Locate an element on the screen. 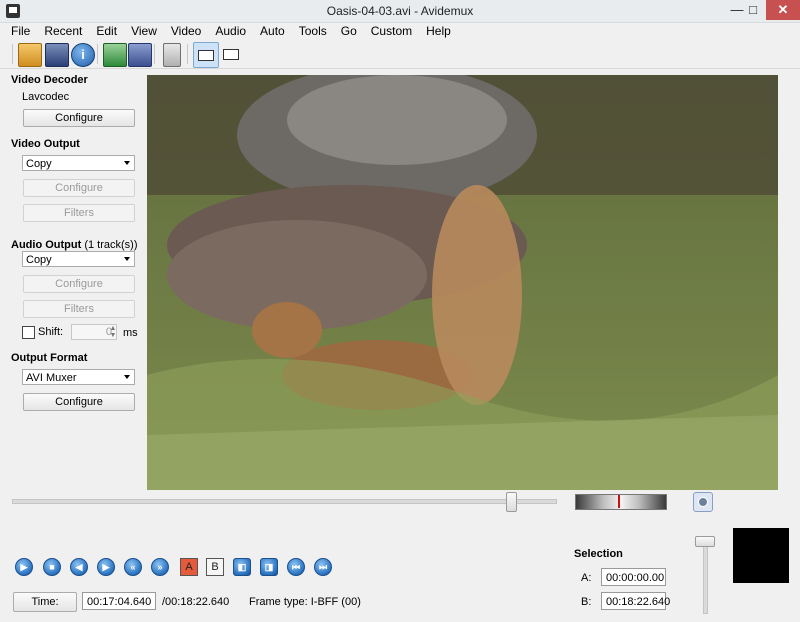 The image size is (800, 622). menu-edit: Edit is located at coordinates (106, 31).